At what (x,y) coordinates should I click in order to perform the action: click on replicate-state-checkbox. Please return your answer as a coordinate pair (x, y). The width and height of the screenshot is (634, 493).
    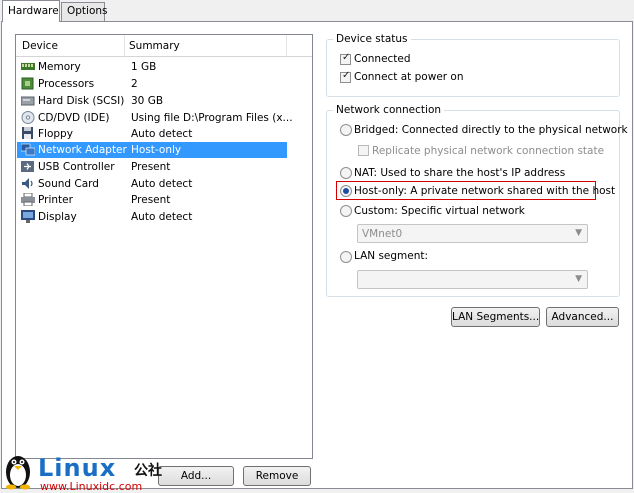
    Looking at the image, I should click on (363, 150).